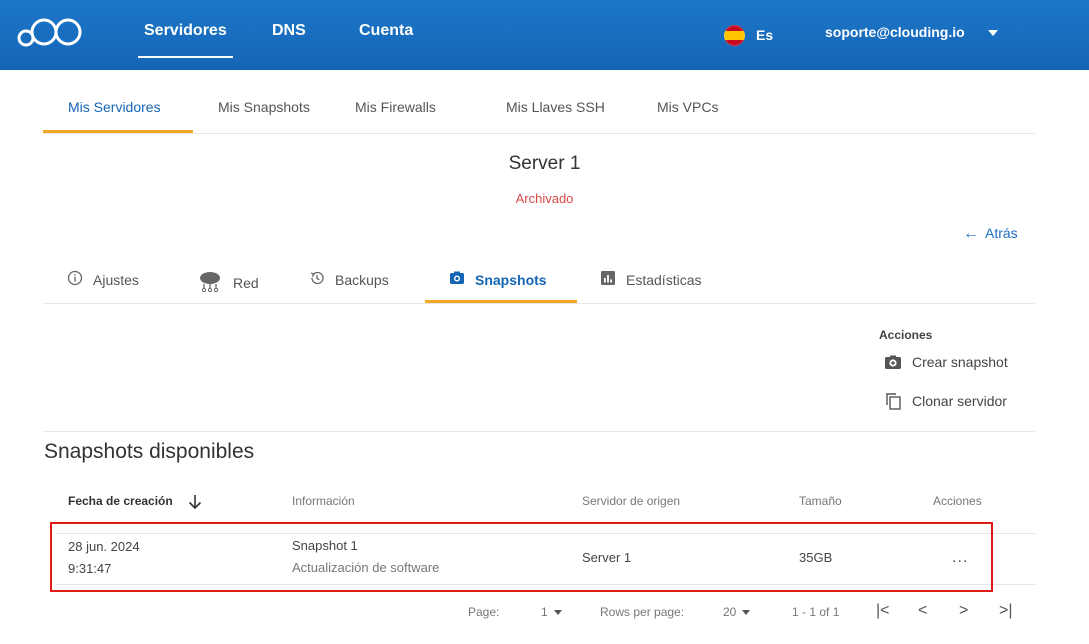 This screenshot has height=644, width=1089. I want to click on active-server-tab-indicator, so click(501, 301).